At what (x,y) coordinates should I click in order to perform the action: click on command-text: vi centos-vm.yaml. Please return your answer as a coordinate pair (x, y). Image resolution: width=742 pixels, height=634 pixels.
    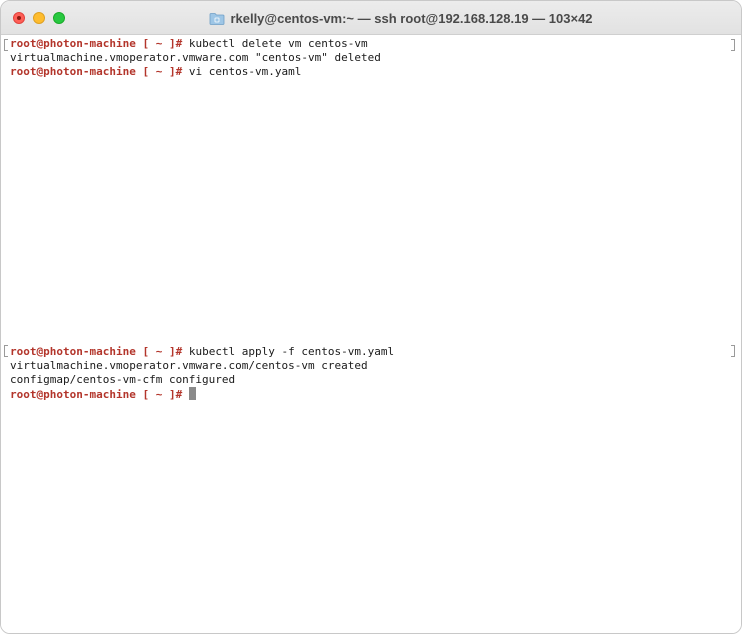
    Looking at the image, I should click on (242, 71).